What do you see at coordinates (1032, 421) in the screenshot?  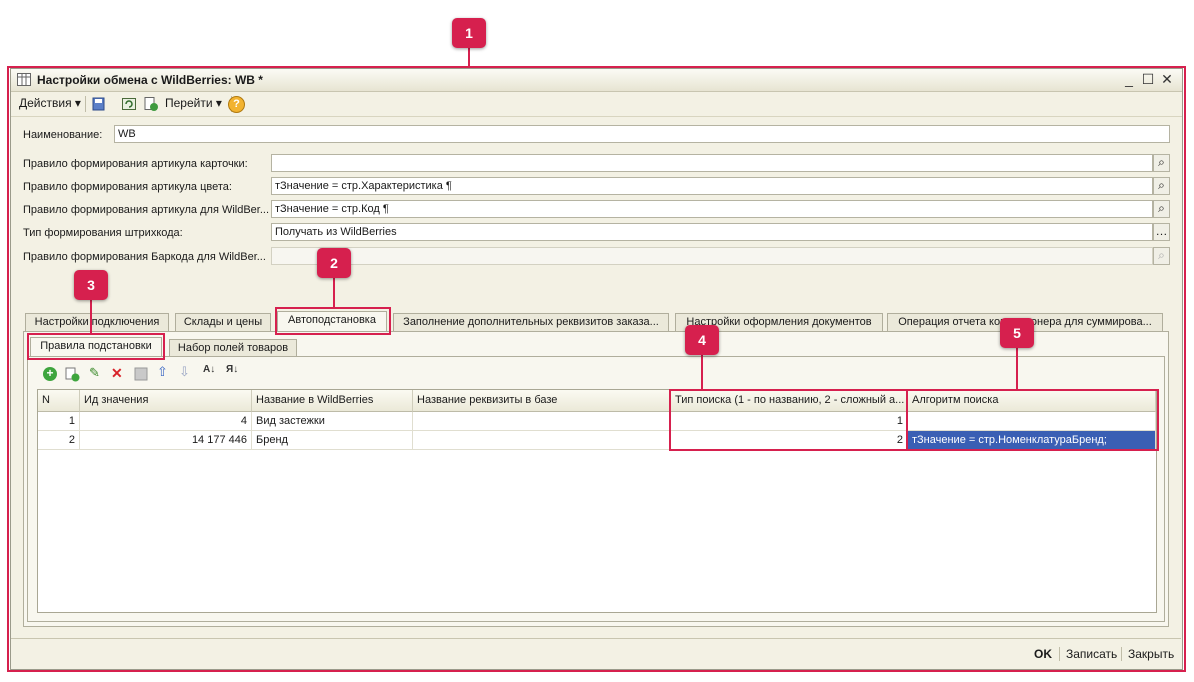 I see `table-cell-search-algorithm` at bounding box center [1032, 421].